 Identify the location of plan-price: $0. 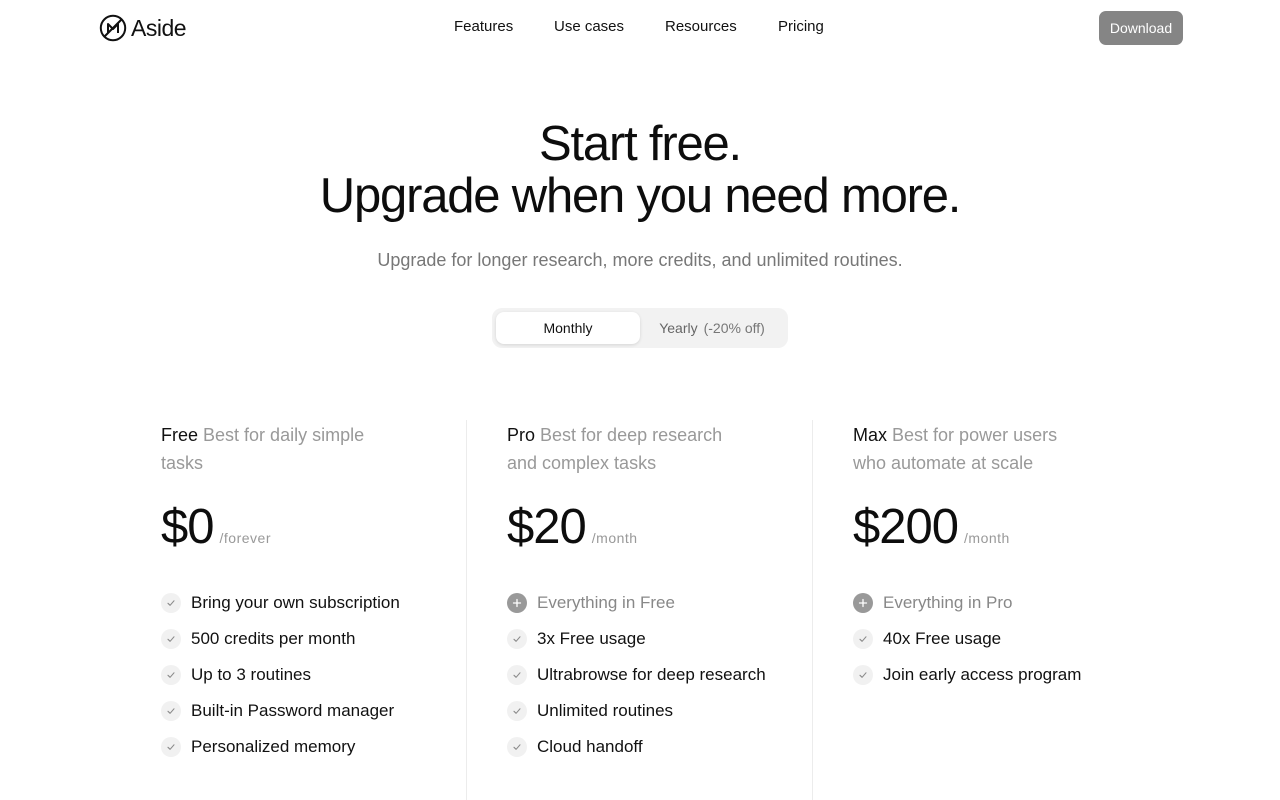
(188, 527).